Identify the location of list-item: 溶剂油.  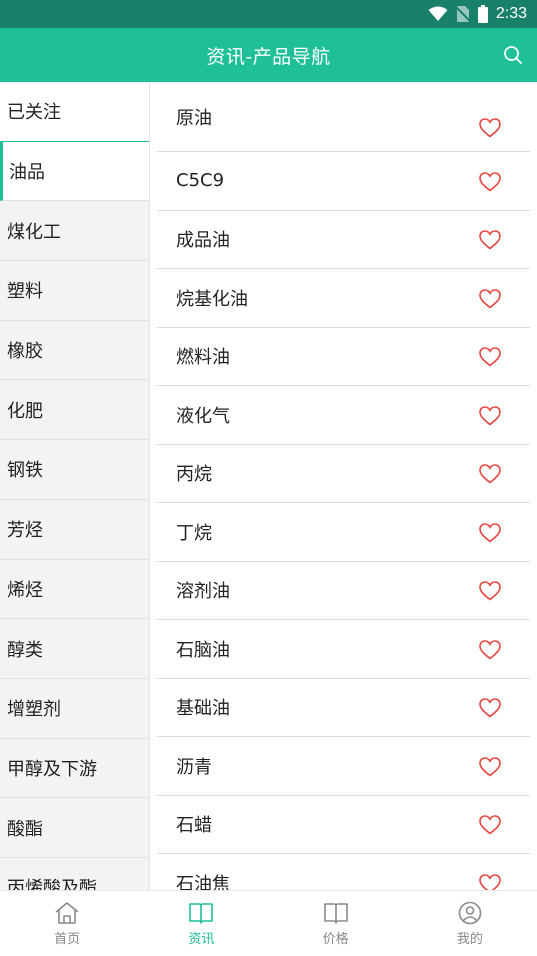
(343, 591).